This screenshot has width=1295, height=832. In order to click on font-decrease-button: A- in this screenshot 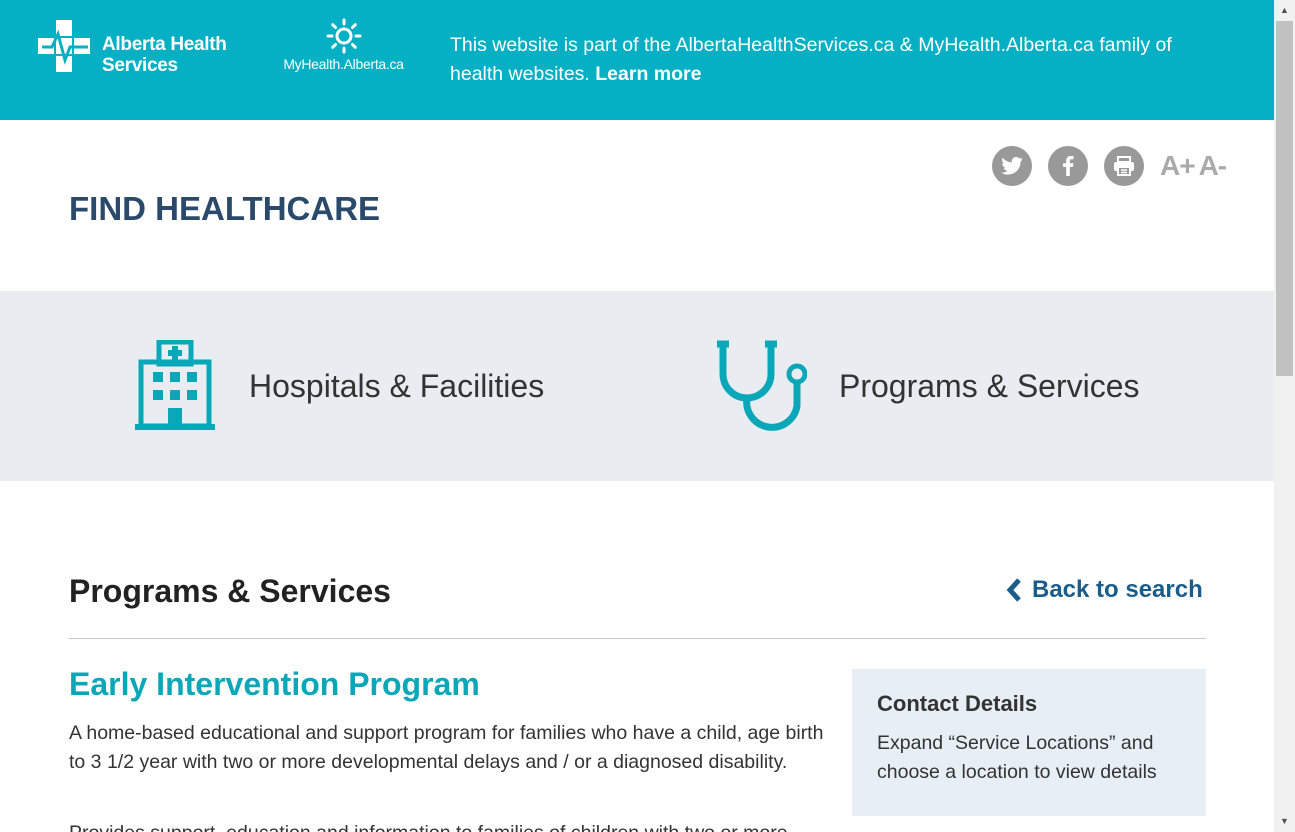, I will do `click(1213, 166)`.